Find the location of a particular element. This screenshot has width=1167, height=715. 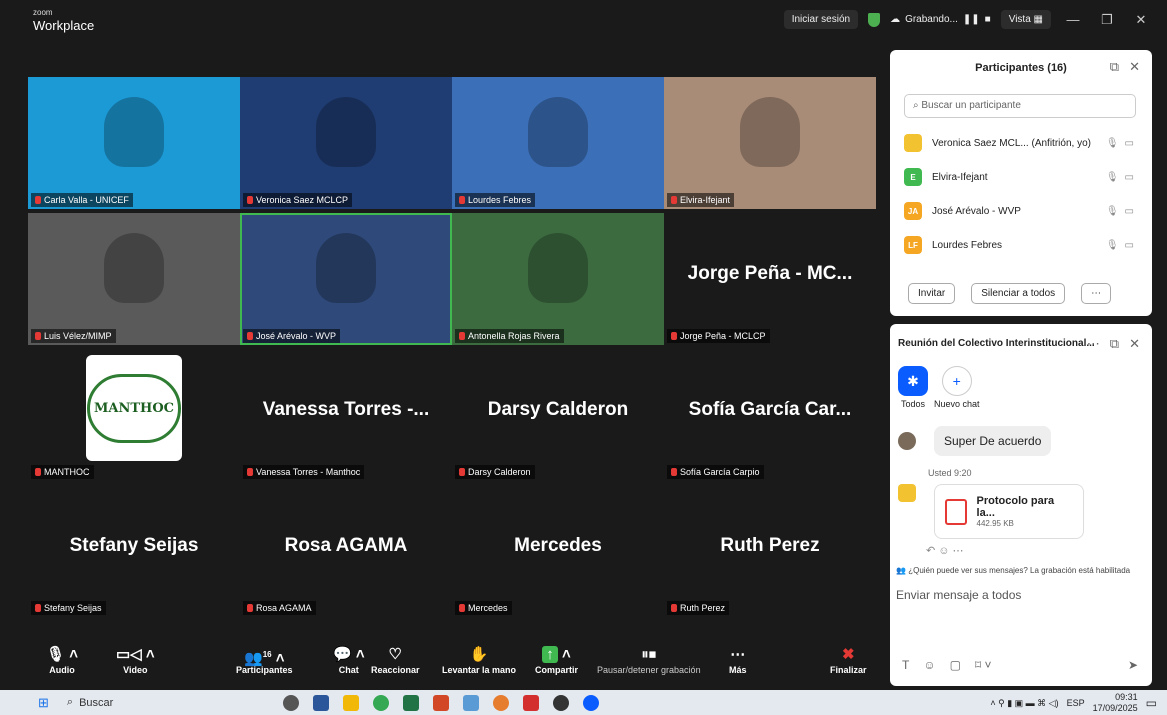

tab-all: ✱ Todos is located at coordinates (913, 387).